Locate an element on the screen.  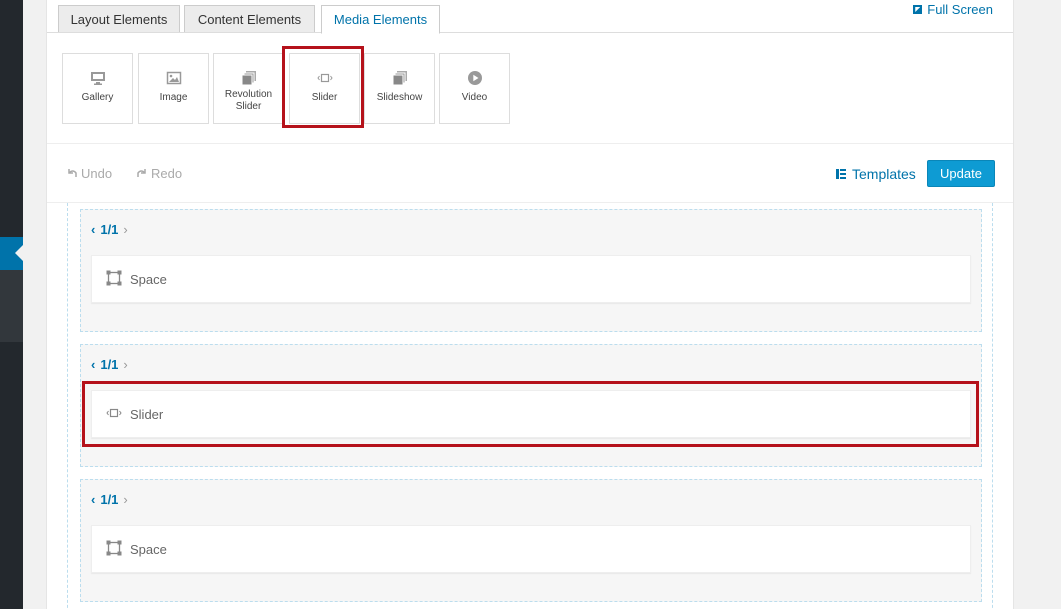
toolbar-divider is located at coordinates (530, 143).